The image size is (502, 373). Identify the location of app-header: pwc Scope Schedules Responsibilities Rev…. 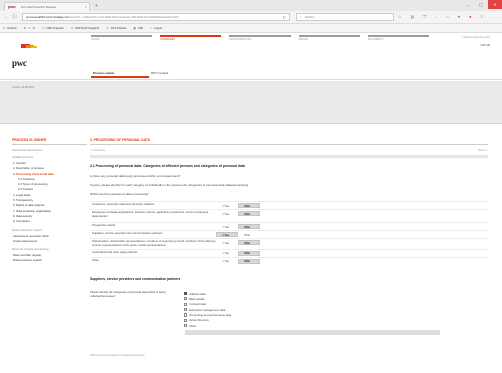
(251, 57).